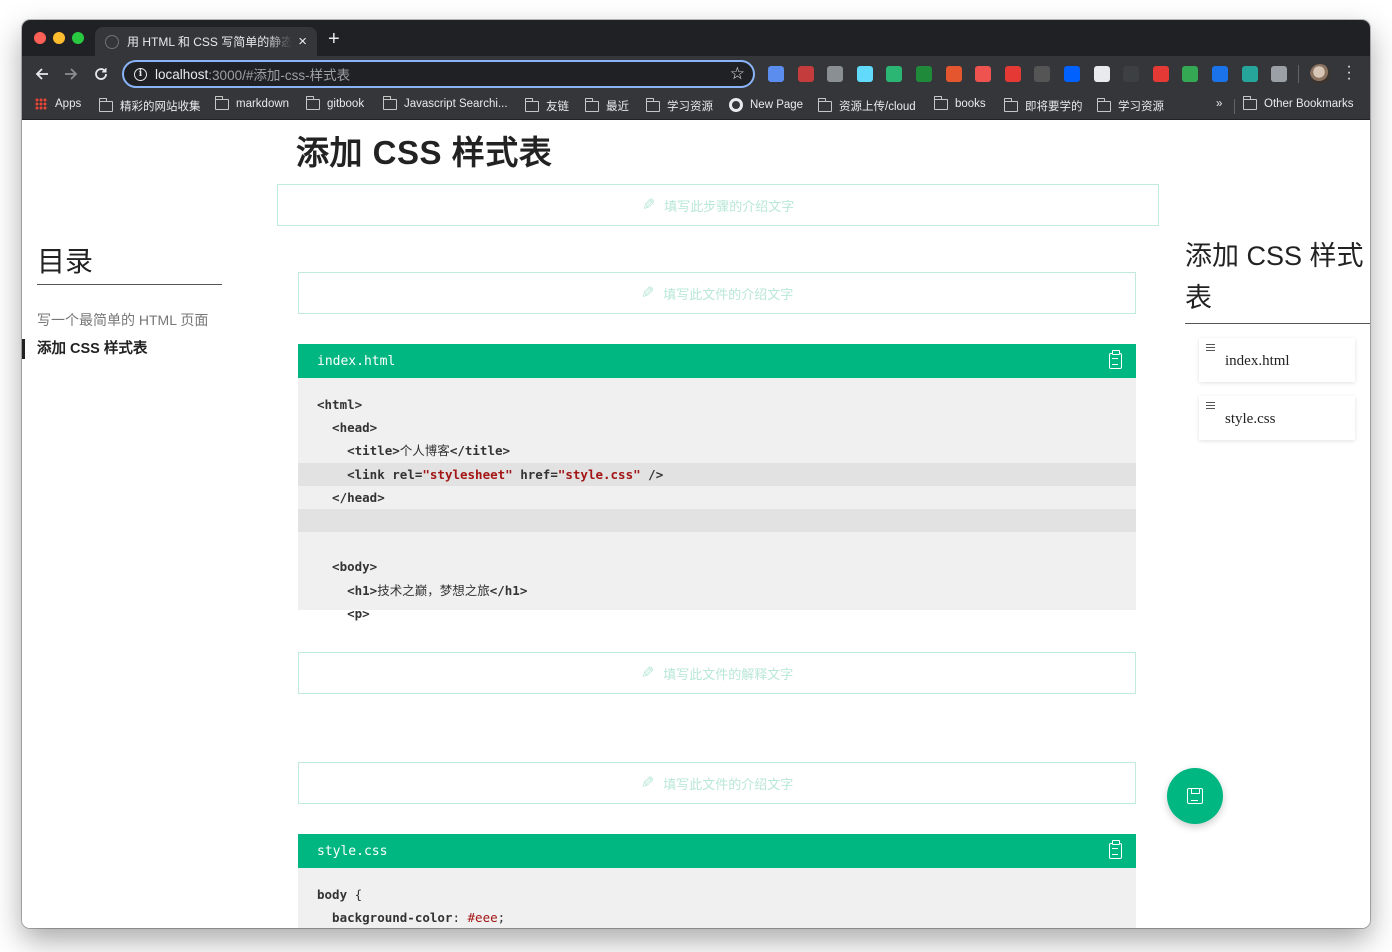 The height and width of the screenshot is (952, 1392). What do you see at coordinates (959, 102) in the screenshot?
I see `bookmark-item: books` at bounding box center [959, 102].